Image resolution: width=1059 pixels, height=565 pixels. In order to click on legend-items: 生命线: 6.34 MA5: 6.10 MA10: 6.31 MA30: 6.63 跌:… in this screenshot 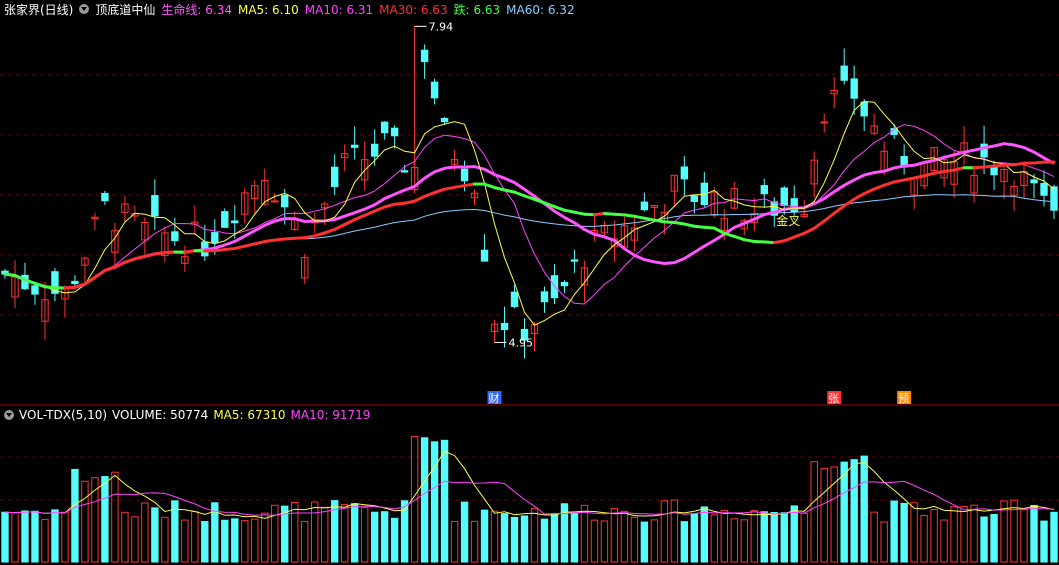, I will do `click(370, 9)`.